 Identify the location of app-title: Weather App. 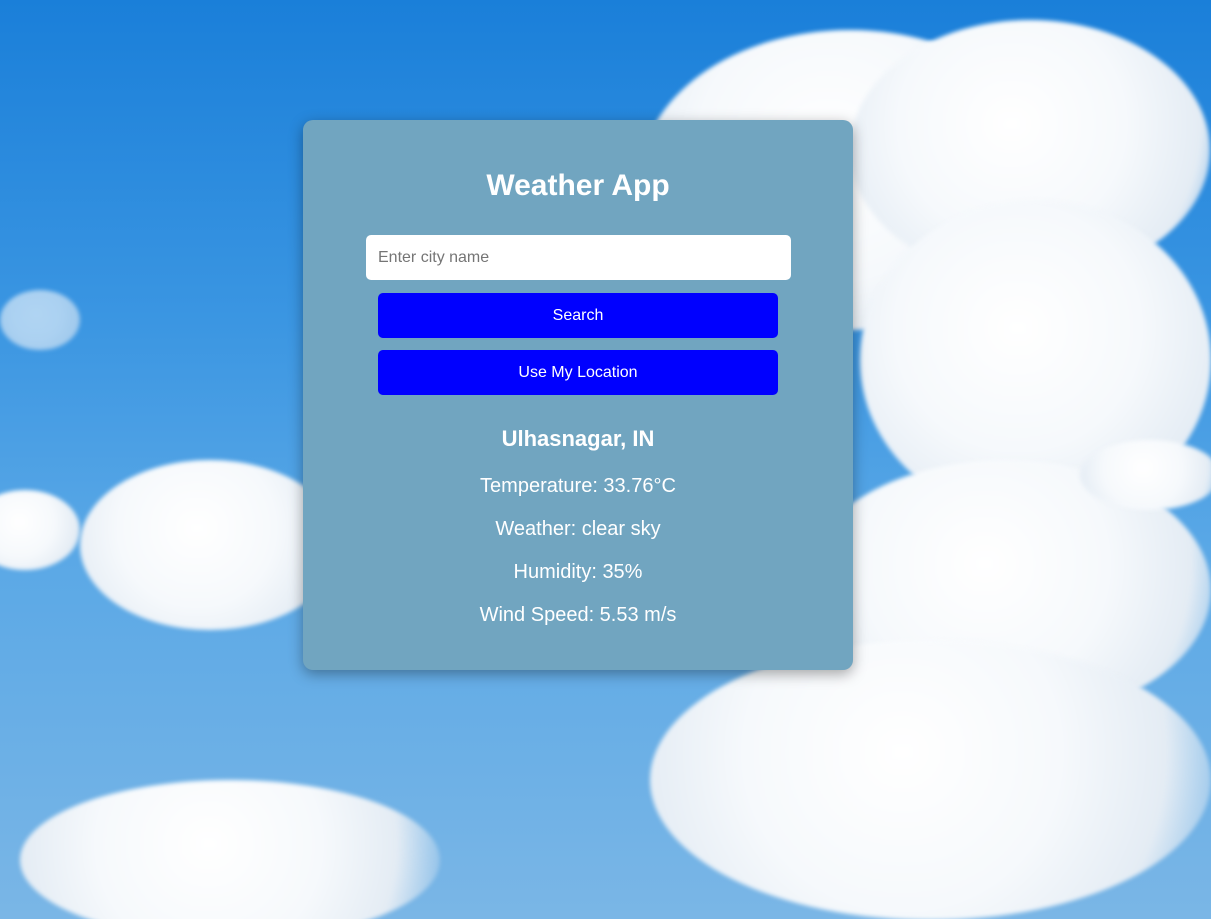
(578, 185).